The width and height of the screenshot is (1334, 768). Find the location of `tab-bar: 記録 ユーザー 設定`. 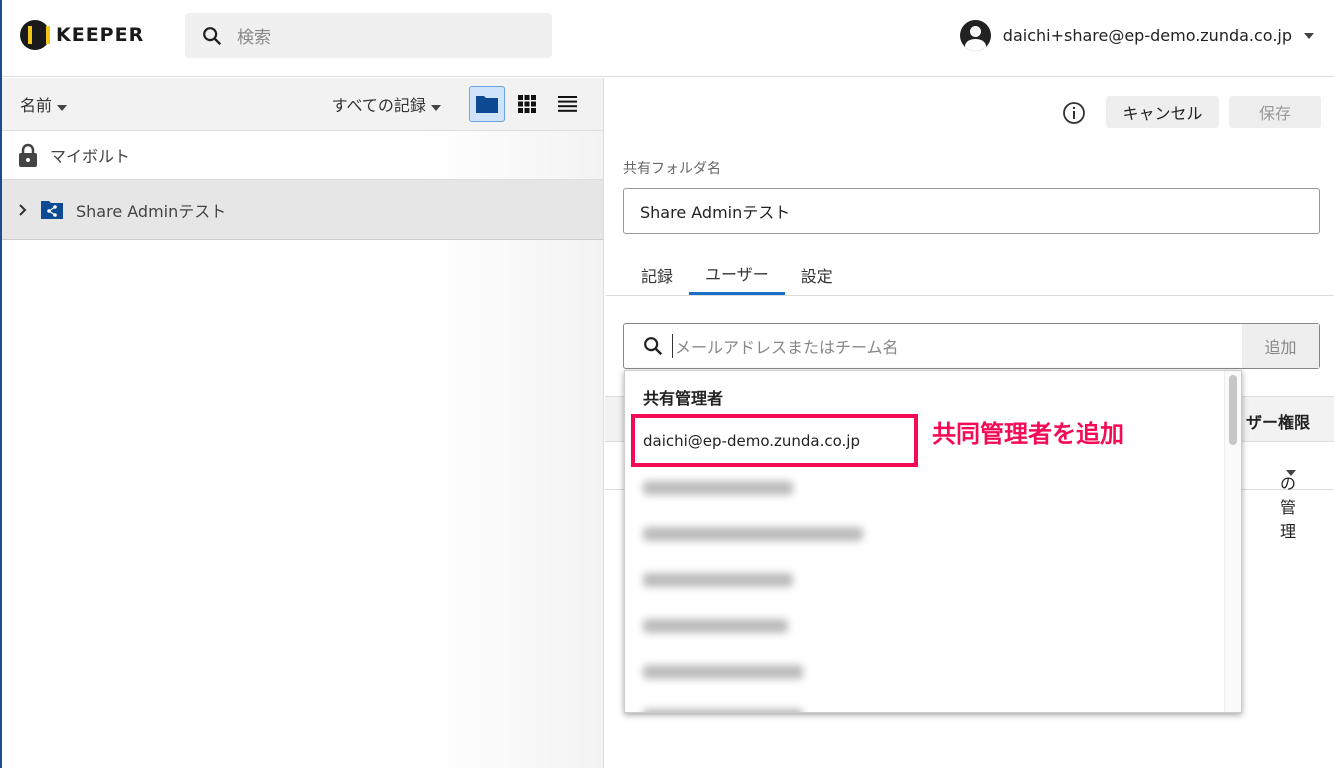

tab-bar: 記録 ユーザー 設定 is located at coordinates (969, 275).